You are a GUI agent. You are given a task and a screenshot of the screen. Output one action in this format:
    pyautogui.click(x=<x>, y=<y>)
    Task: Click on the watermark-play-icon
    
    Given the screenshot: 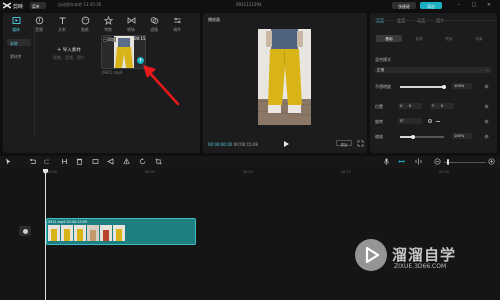 What is the action you would take?
    pyautogui.click(x=372, y=255)
    